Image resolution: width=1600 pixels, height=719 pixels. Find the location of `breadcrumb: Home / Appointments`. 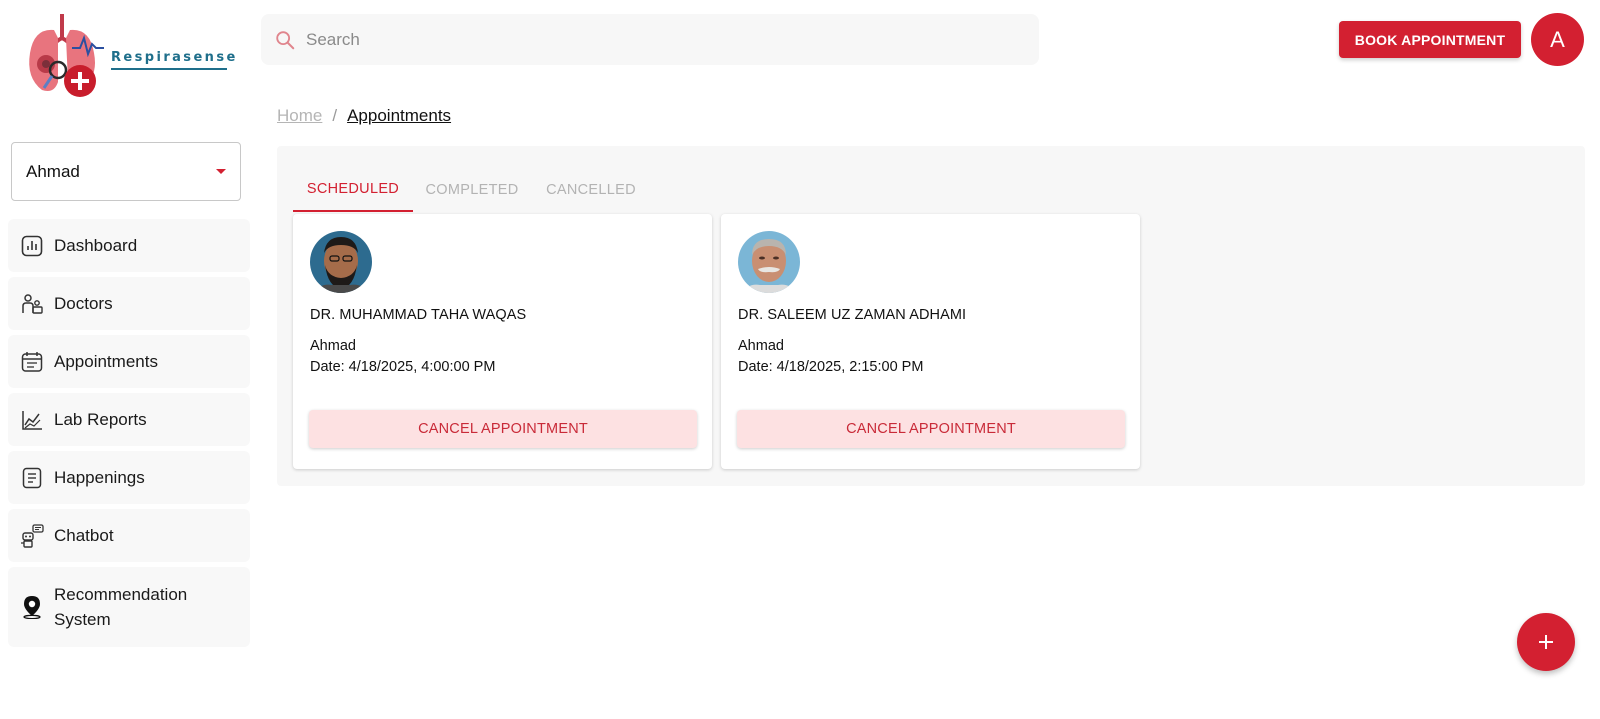

breadcrumb: Home / Appointments is located at coordinates (364, 116).